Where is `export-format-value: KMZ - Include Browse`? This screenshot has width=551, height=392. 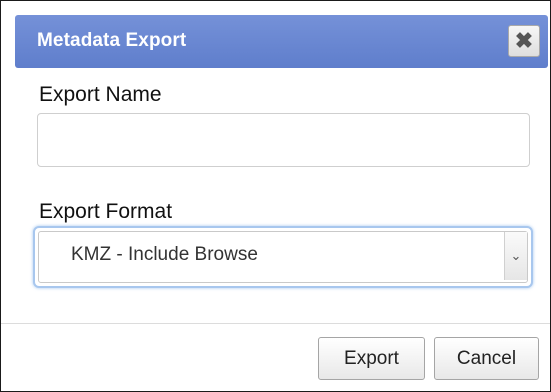 export-format-value: KMZ - Include Browse is located at coordinates (164, 254).